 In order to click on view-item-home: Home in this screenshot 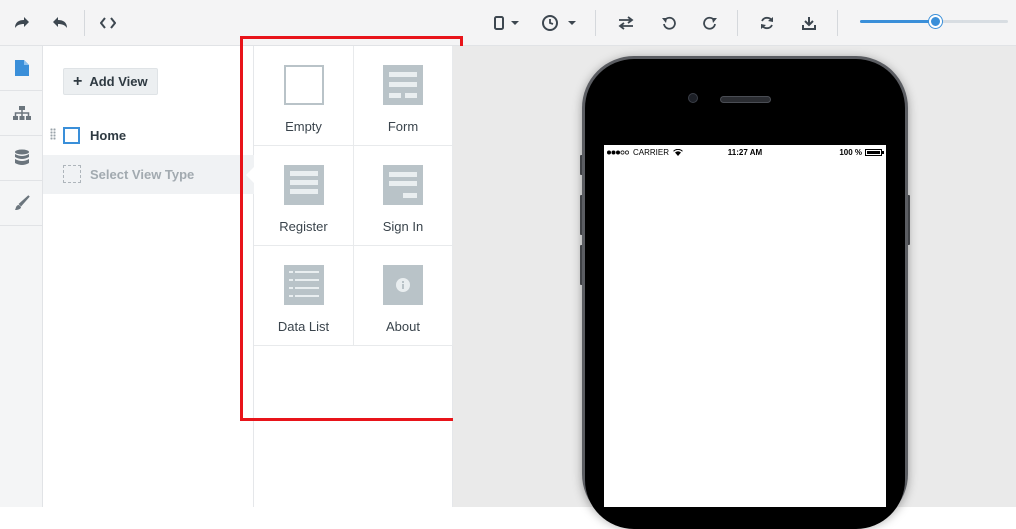, I will do `click(148, 135)`.